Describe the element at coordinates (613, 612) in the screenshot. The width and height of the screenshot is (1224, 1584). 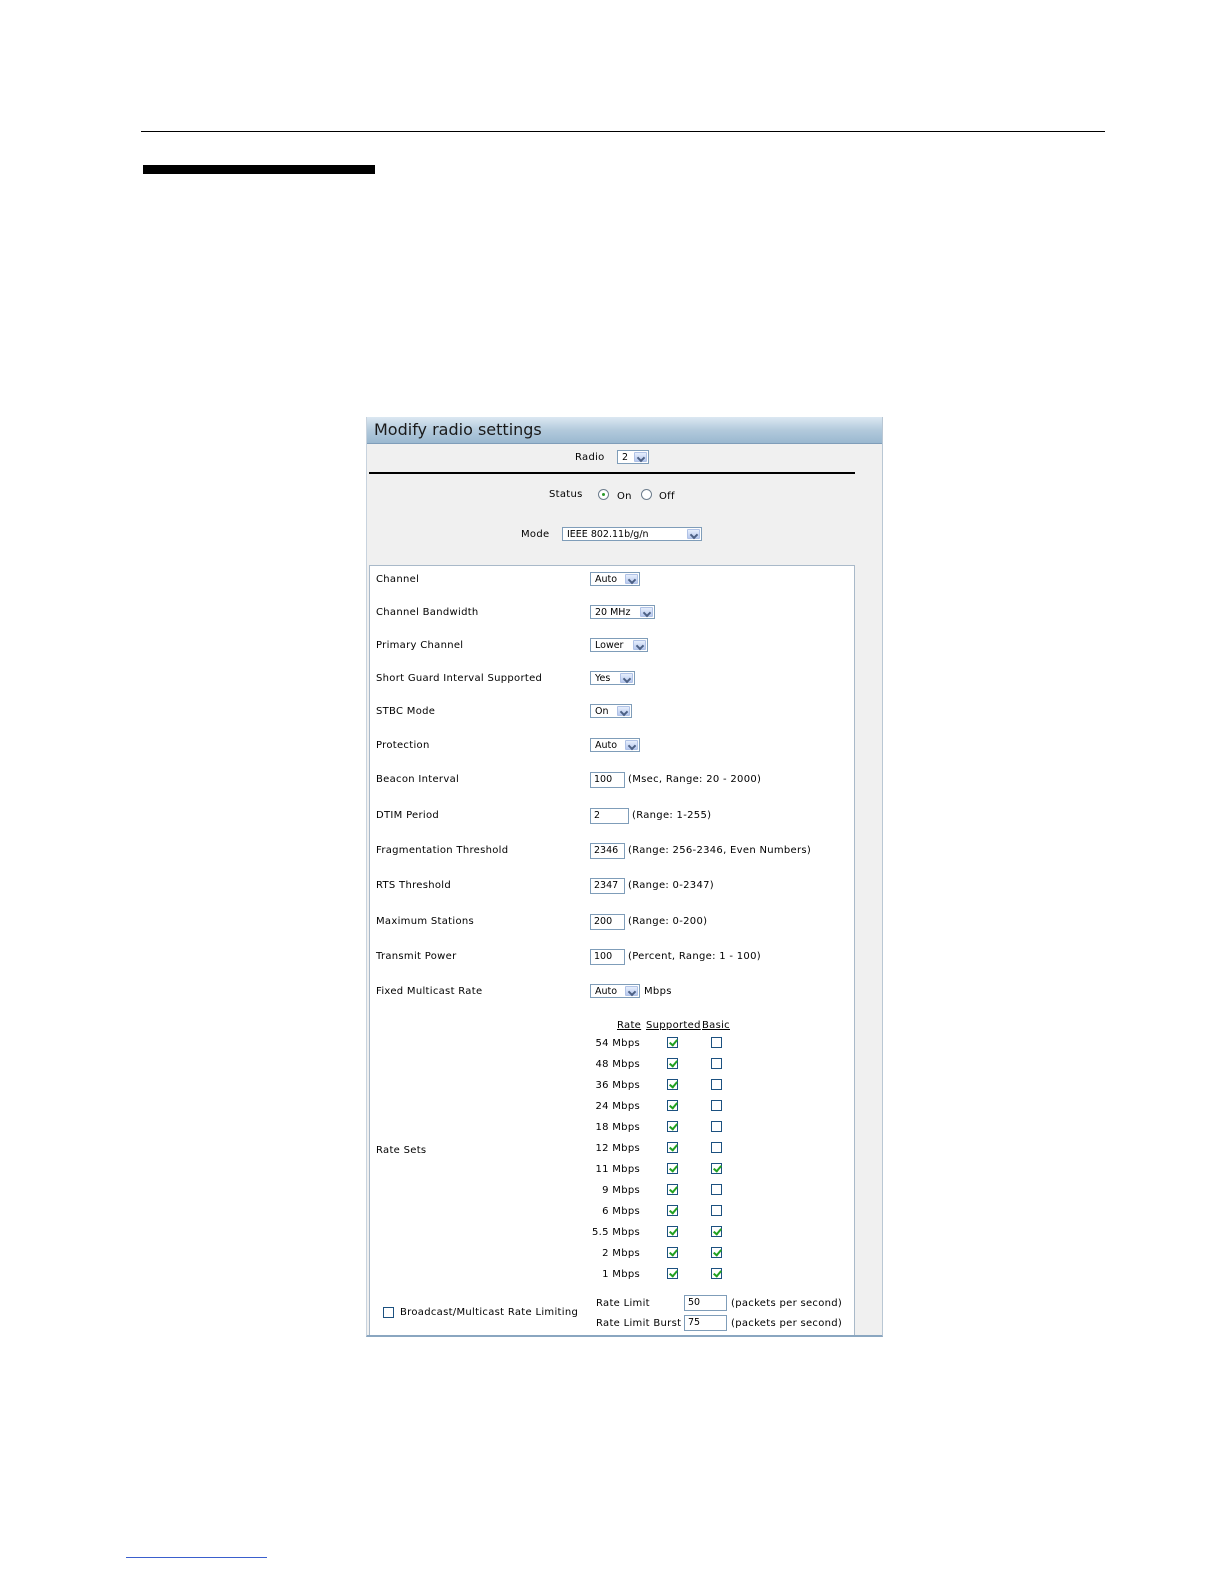
I see `channel-bandwidth-value: 20 MHz` at that location.